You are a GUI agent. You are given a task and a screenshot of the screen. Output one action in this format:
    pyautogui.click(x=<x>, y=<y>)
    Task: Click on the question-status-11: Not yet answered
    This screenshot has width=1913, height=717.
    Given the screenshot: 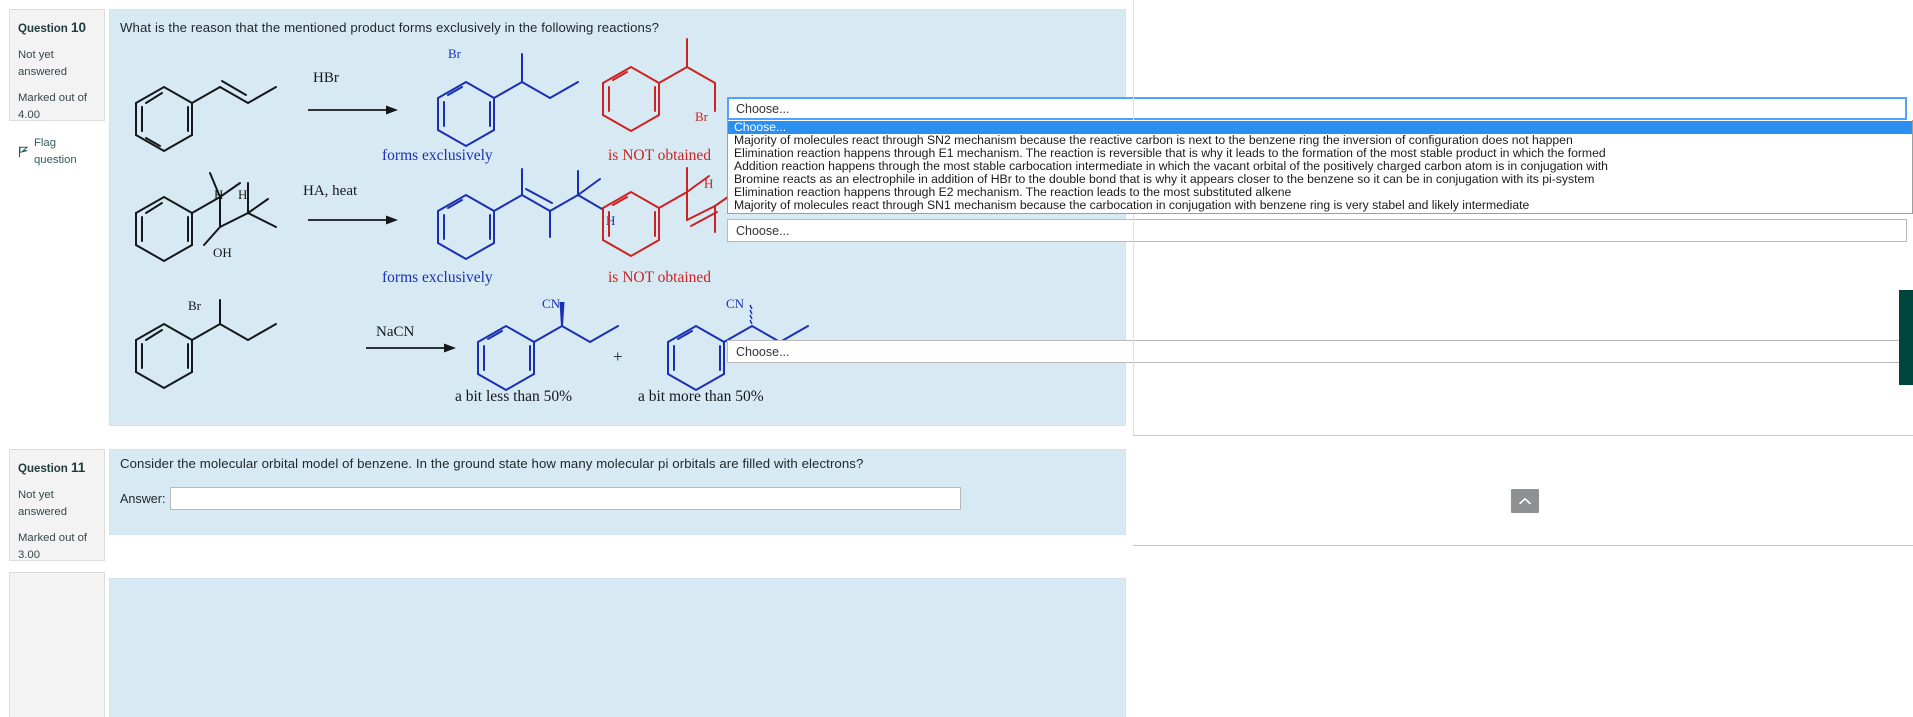 What is the action you would take?
    pyautogui.click(x=42, y=504)
    